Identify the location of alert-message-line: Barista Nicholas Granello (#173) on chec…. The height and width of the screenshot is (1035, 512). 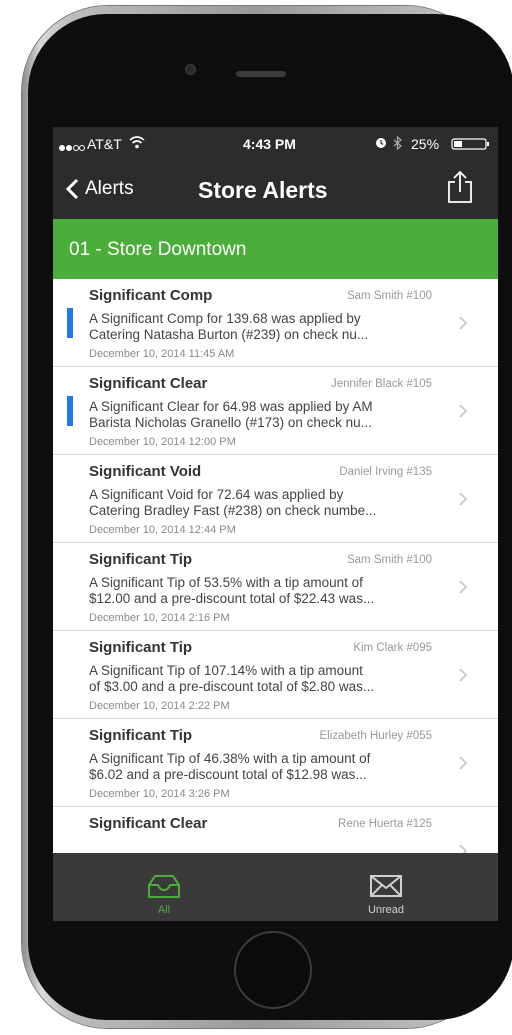
(230, 422).